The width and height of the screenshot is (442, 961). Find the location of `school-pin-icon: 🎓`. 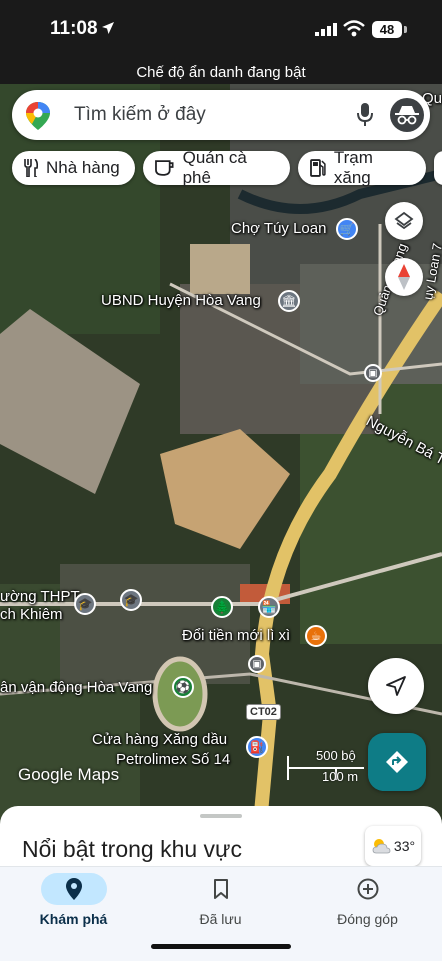

school-pin-icon: 🎓 is located at coordinates (85, 604).